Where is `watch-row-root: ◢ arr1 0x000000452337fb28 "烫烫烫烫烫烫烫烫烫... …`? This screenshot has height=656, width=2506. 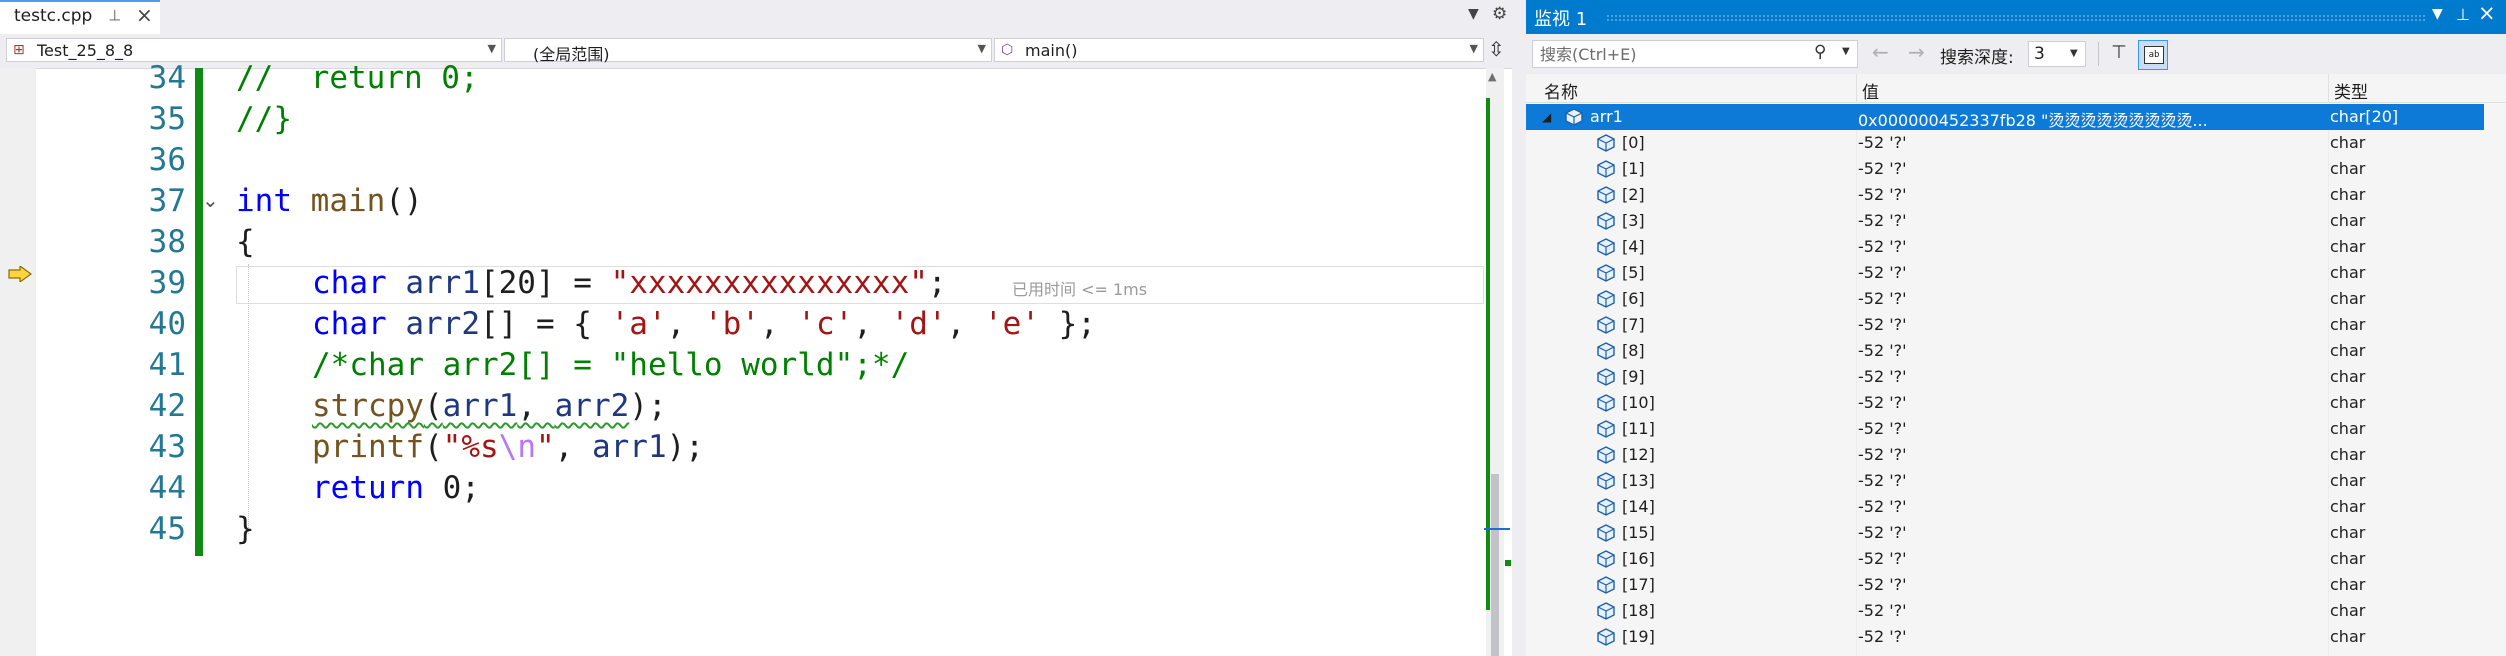 watch-row-root: ◢ arr1 0x000000452337fb28 "烫烫烫烫烫烫烫烫烫... … is located at coordinates (2016, 117).